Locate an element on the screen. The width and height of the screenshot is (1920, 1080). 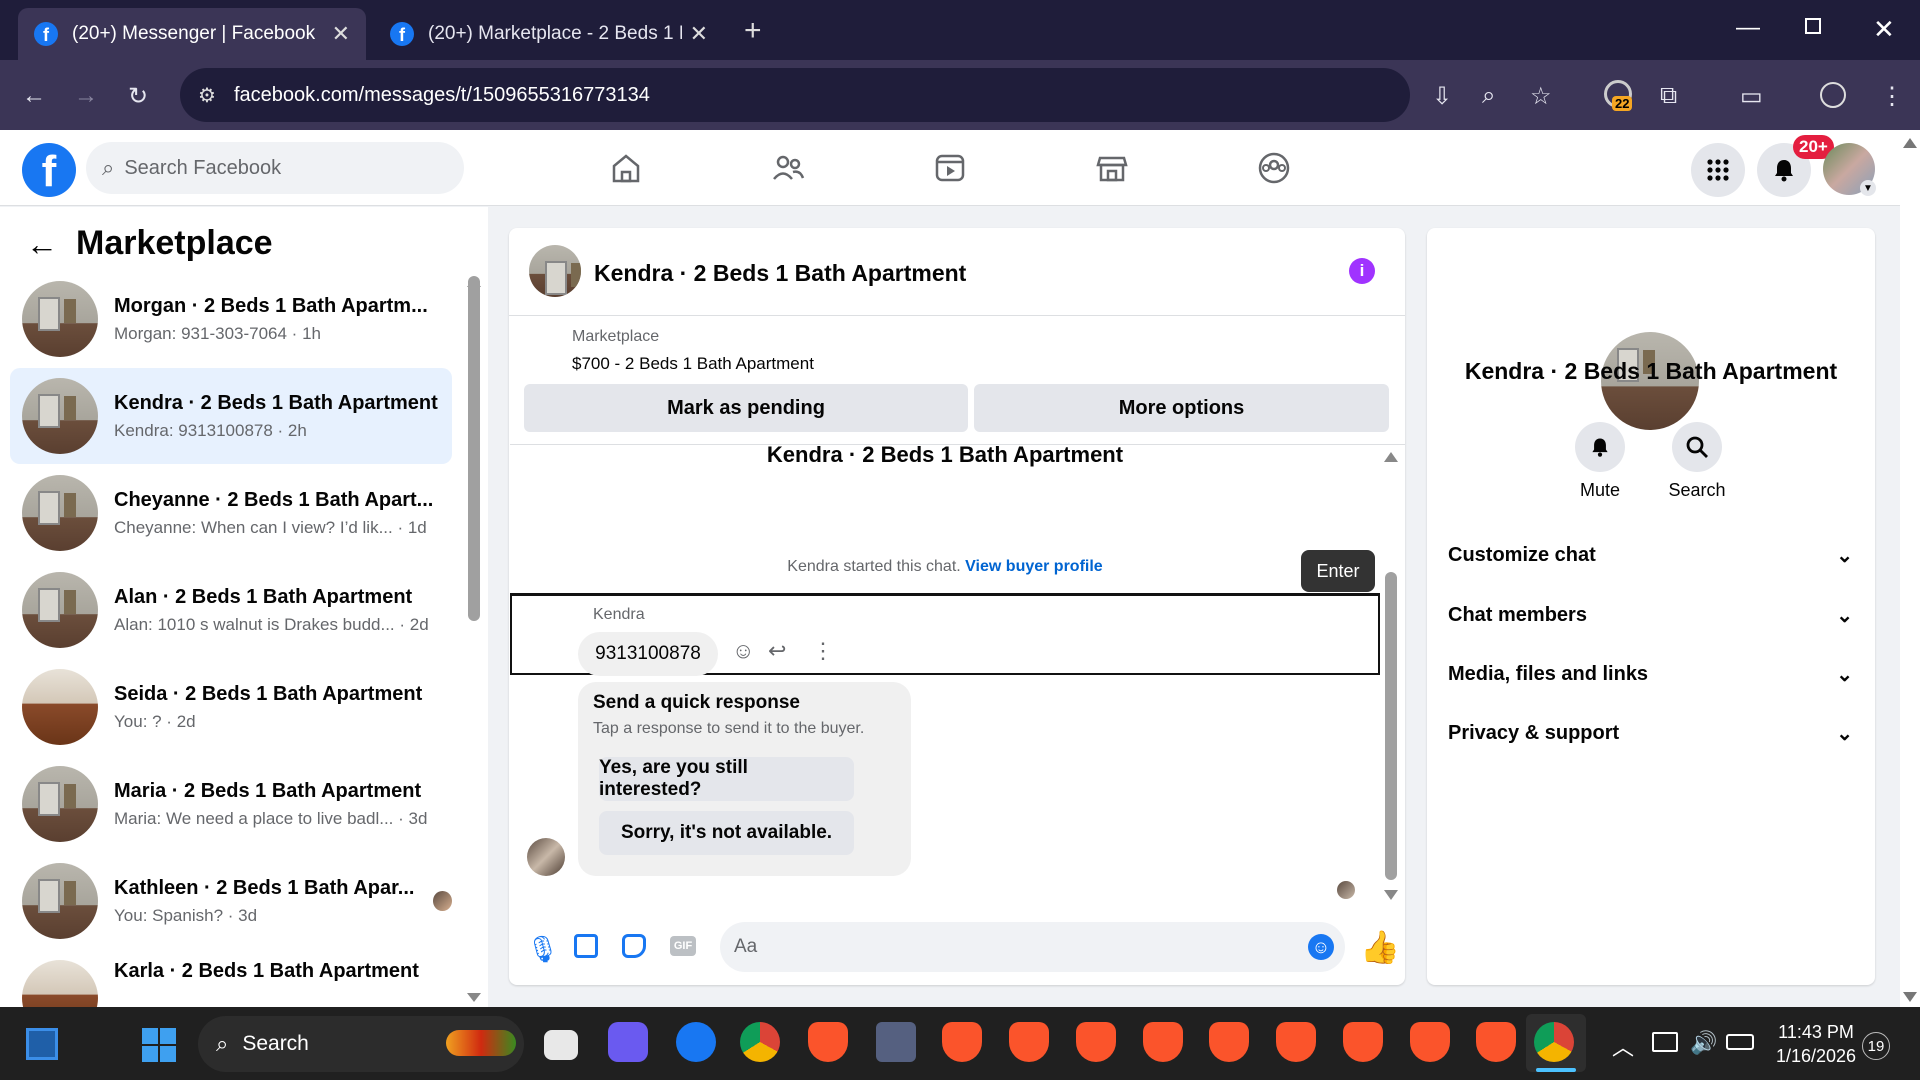
chat-scroll-up-icon is located at coordinates (1391, 457).